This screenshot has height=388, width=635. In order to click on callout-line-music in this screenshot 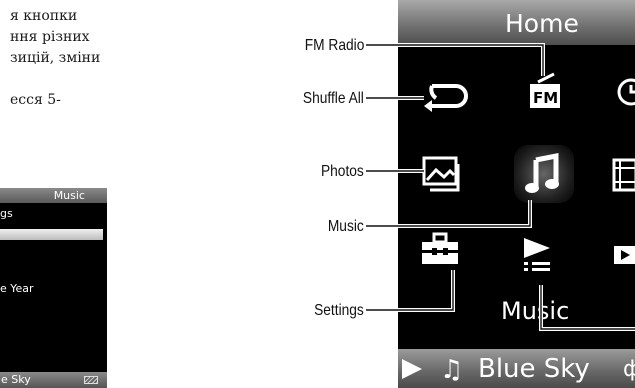, I will do `click(448, 213)`.